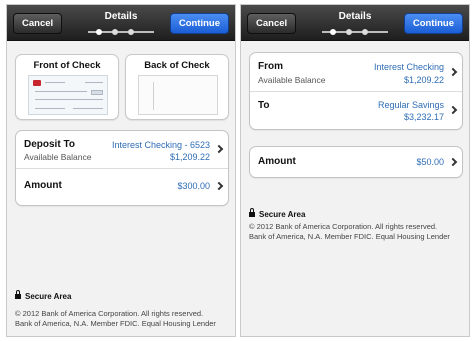 The height and width of the screenshot is (341, 474). What do you see at coordinates (264, 105) in the screenshot?
I see `to-label: To` at bounding box center [264, 105].